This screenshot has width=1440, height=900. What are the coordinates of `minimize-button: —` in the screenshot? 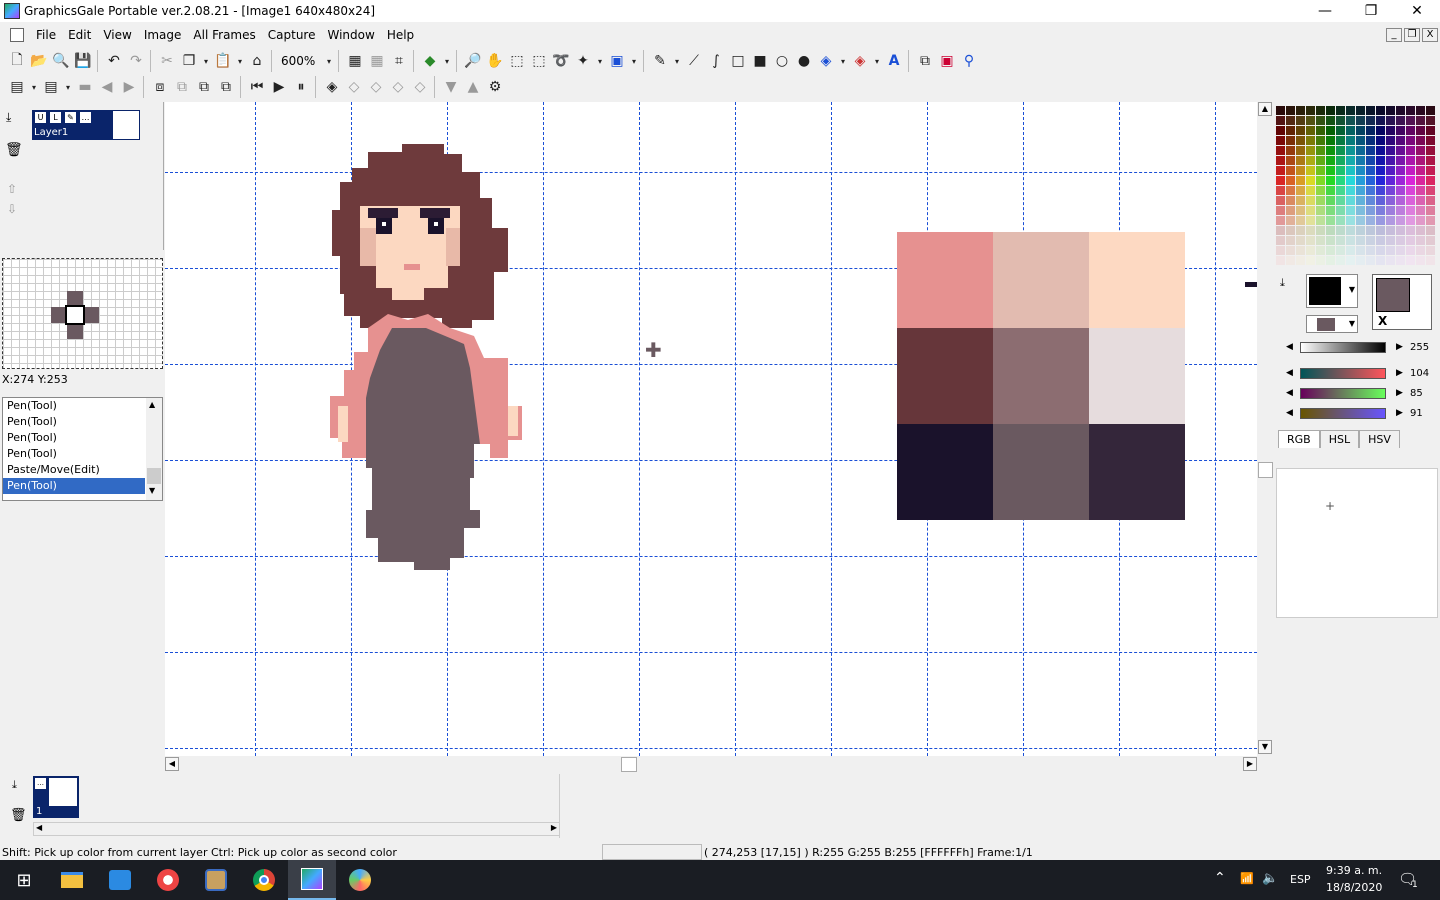 It's located at (1325, 11).